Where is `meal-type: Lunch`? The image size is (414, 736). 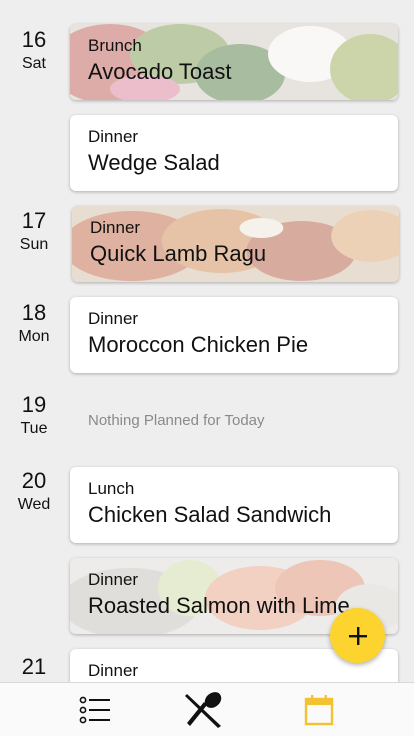 meal-type: Lunch is located at coordinates (111, 488).